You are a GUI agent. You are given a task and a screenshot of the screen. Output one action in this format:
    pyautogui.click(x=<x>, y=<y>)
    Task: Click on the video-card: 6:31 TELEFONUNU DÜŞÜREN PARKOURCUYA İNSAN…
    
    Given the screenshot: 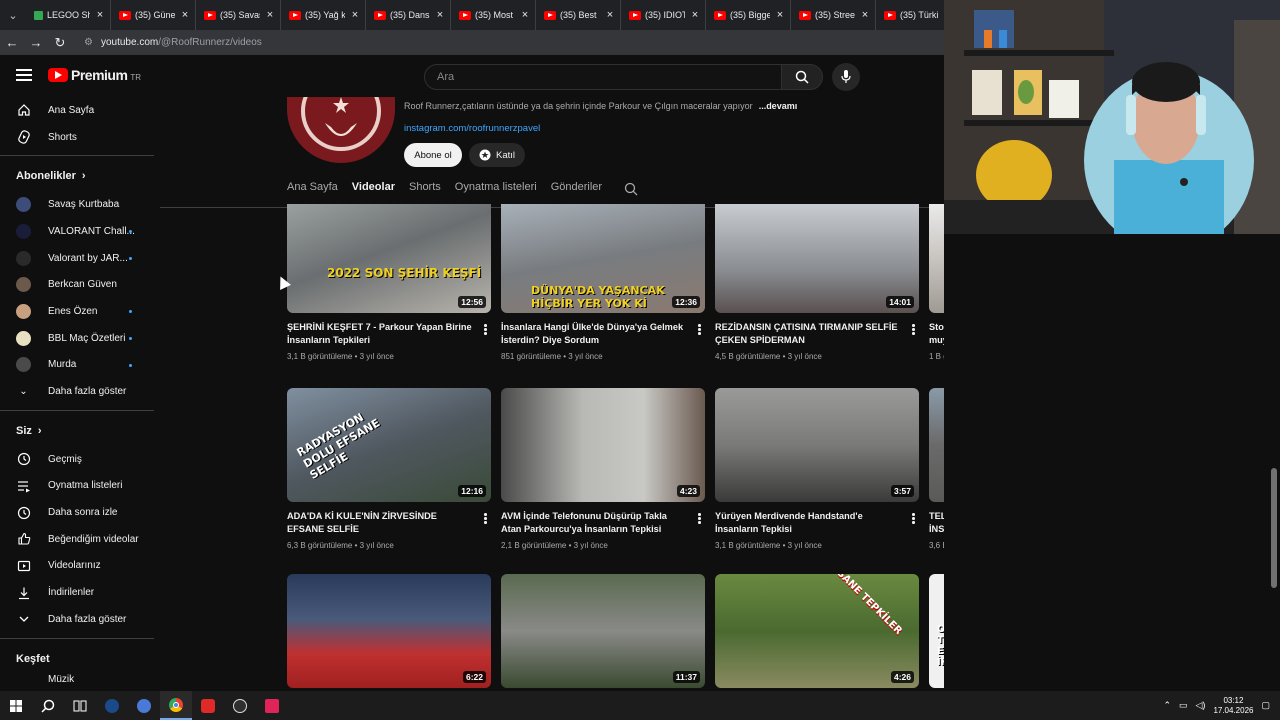 What is the action you would take?
    pyautogui.click(x=936, y=469)
    